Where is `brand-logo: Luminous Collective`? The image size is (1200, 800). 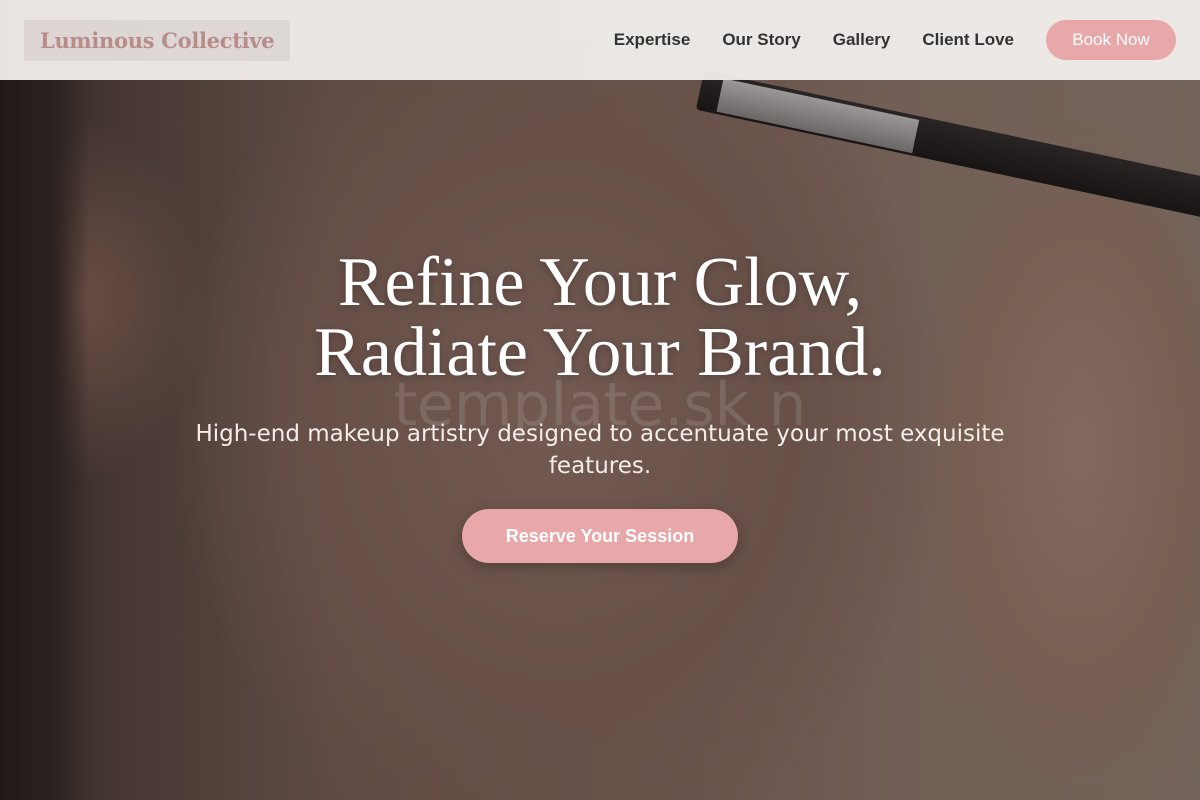
brand-logo: Luminous Collective is located at coordinates (157, 40).